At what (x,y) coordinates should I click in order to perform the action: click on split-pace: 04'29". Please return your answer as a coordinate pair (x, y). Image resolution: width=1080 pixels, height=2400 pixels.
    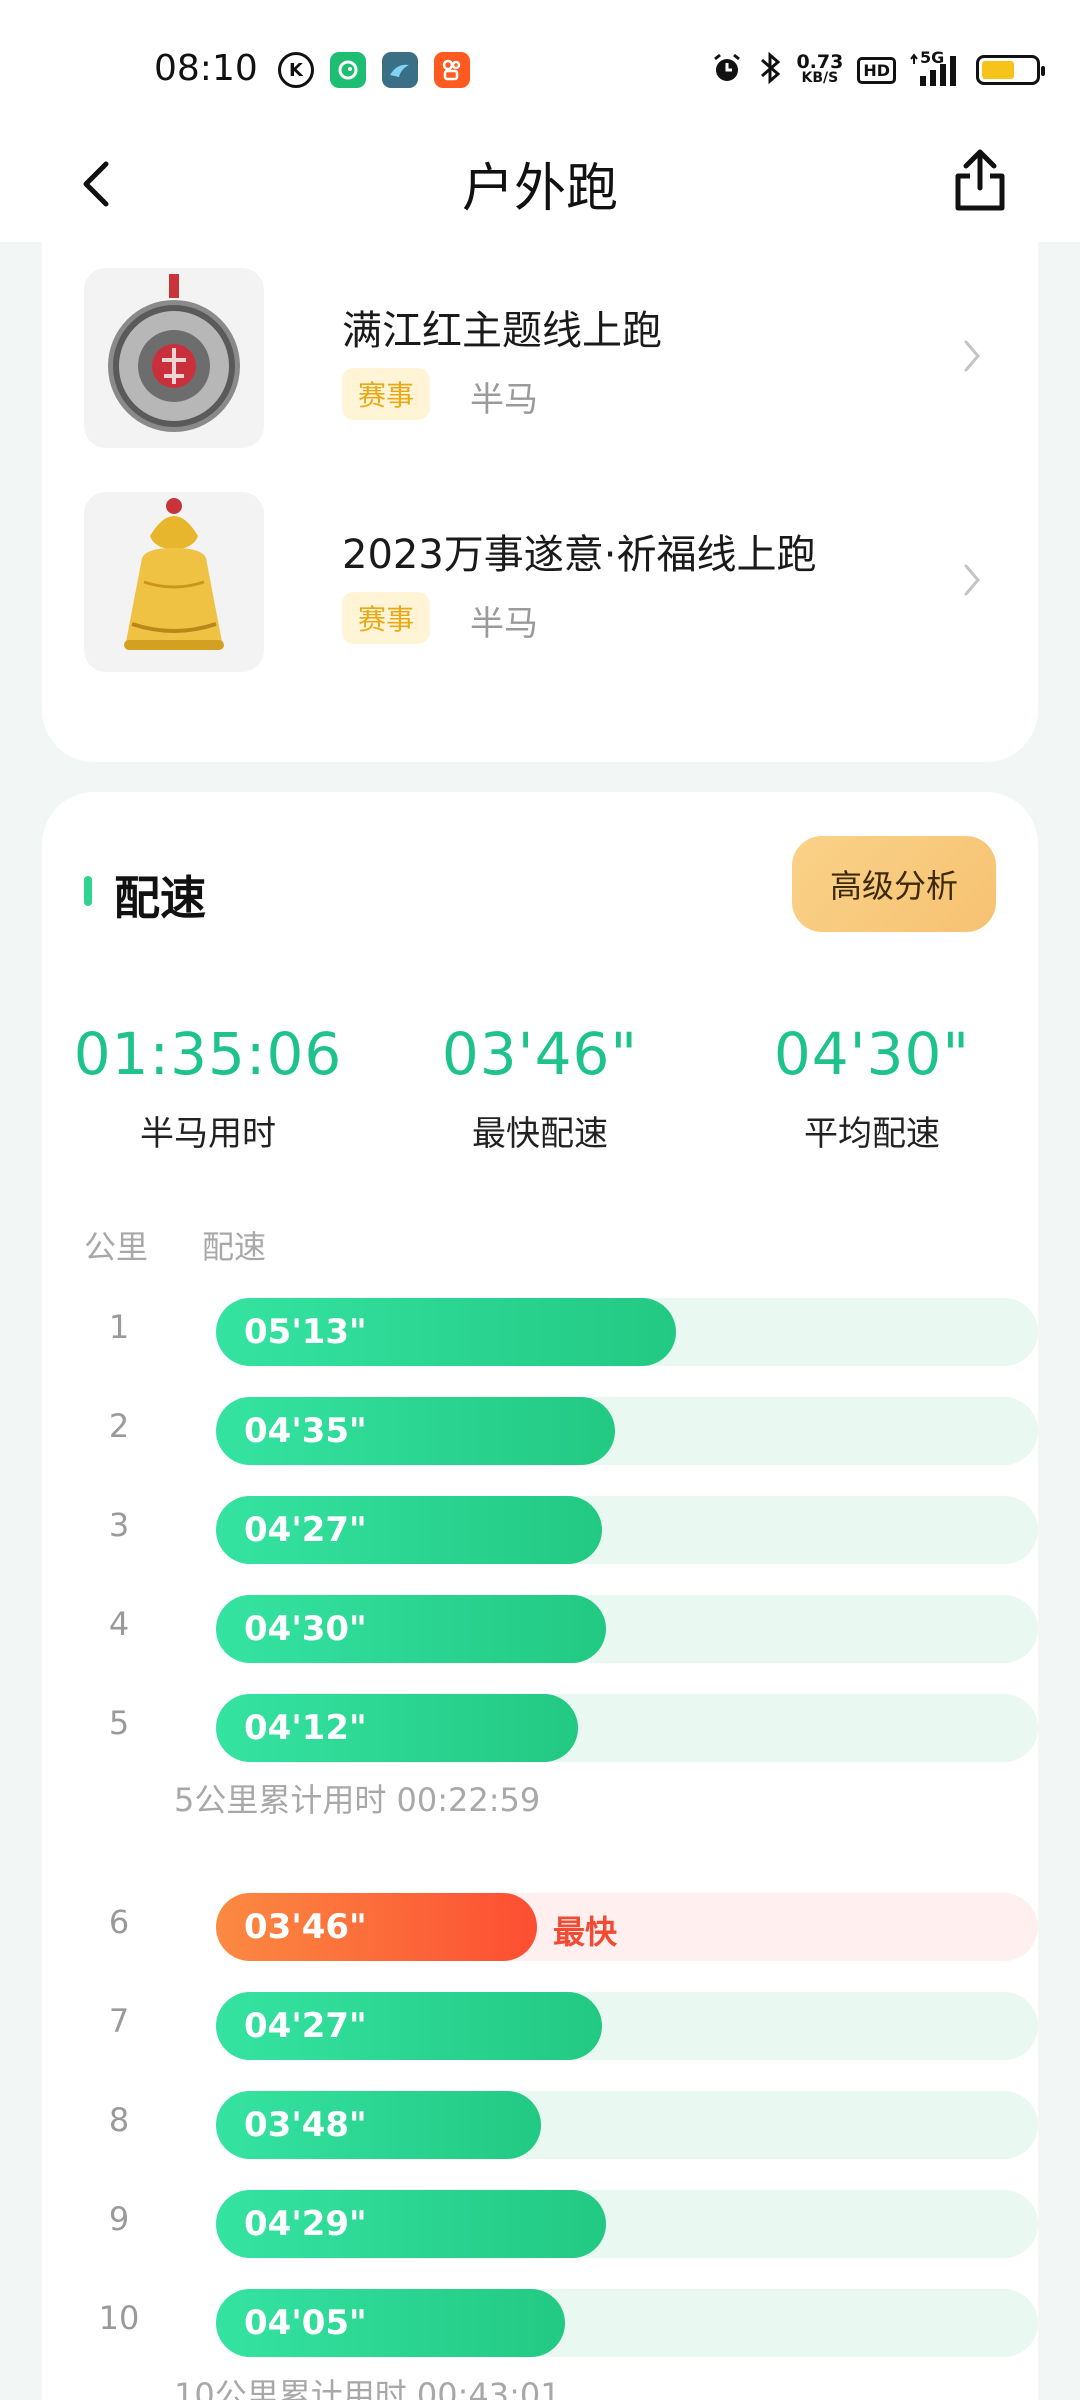
    Looking at the image, I should click on (305, 2224).